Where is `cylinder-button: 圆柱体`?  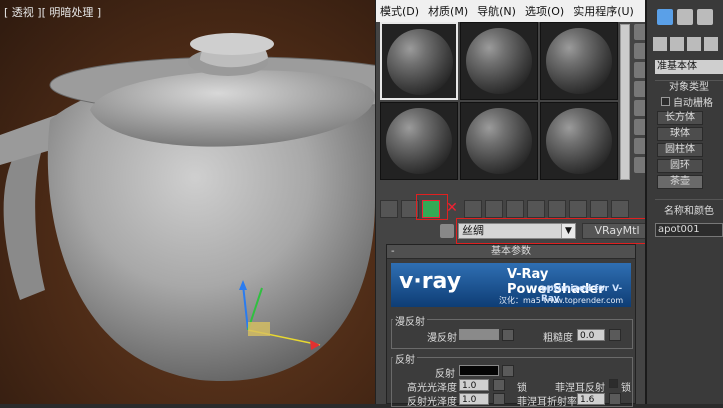
cylinder-button: 圆柱体 is located at coordinates (680, 150).